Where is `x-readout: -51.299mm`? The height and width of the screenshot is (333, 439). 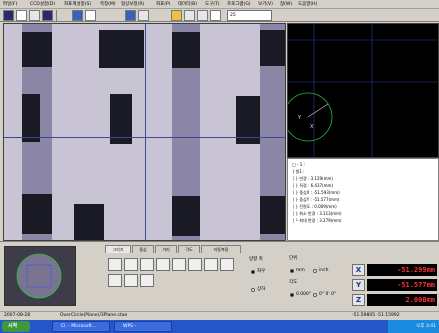 x-readout: -51.299mm is located at coordinates (402, 270).